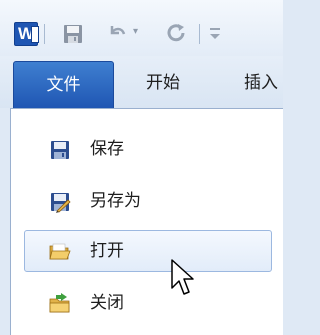 The height and width of the screenshot is (335, 320). What do you see at coordinates (261, 83) in the screenshot?
I see `tab-insert: 插入` at bounding box center [261, 83].